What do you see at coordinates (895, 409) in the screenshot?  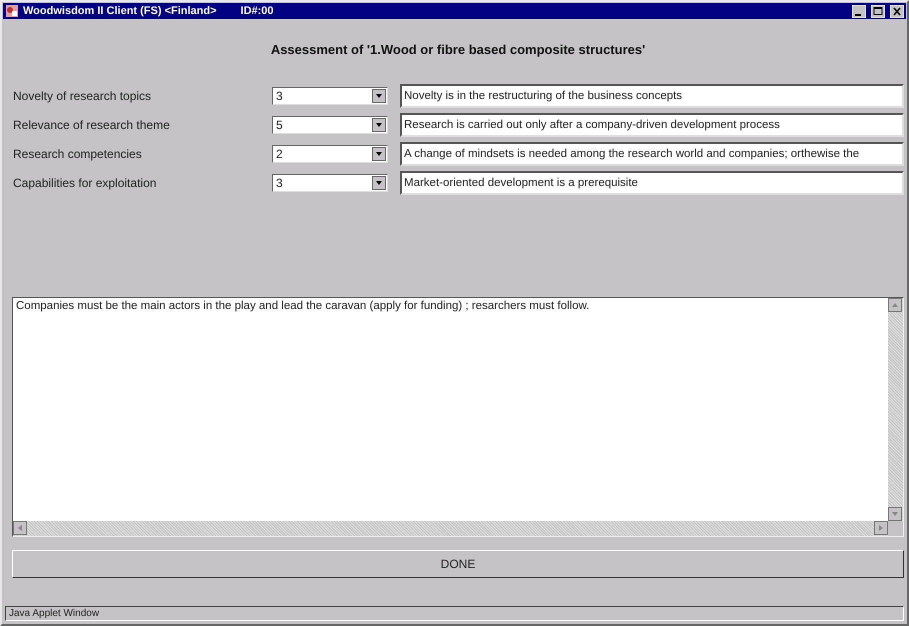 I see `vertical-scrollbar` at bounding box center [895, 409].